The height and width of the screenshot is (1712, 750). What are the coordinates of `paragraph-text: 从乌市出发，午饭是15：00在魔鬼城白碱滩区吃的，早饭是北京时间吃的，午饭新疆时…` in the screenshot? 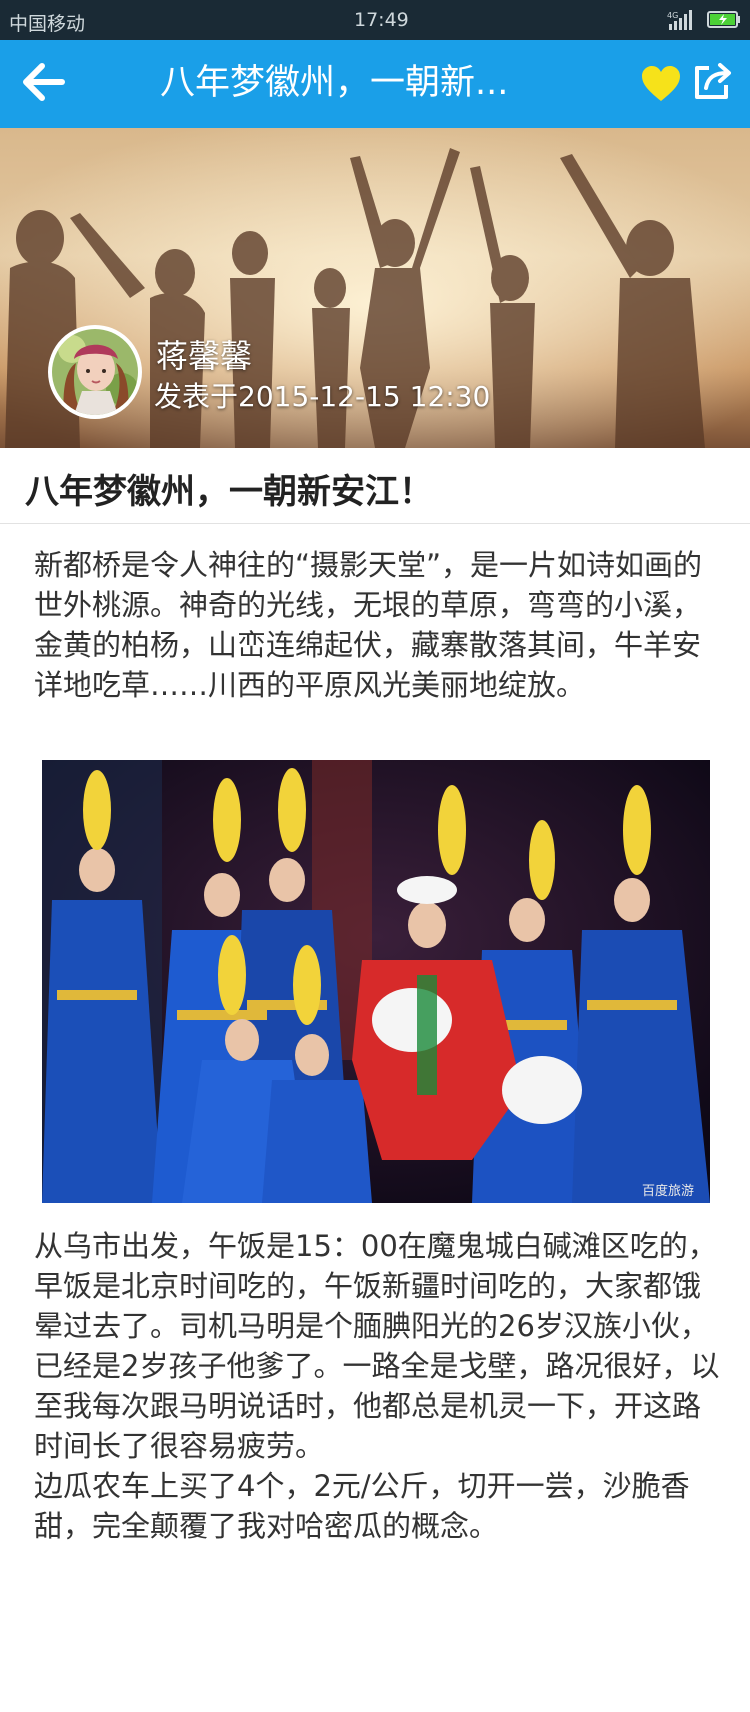 It's located at (377, 1346).